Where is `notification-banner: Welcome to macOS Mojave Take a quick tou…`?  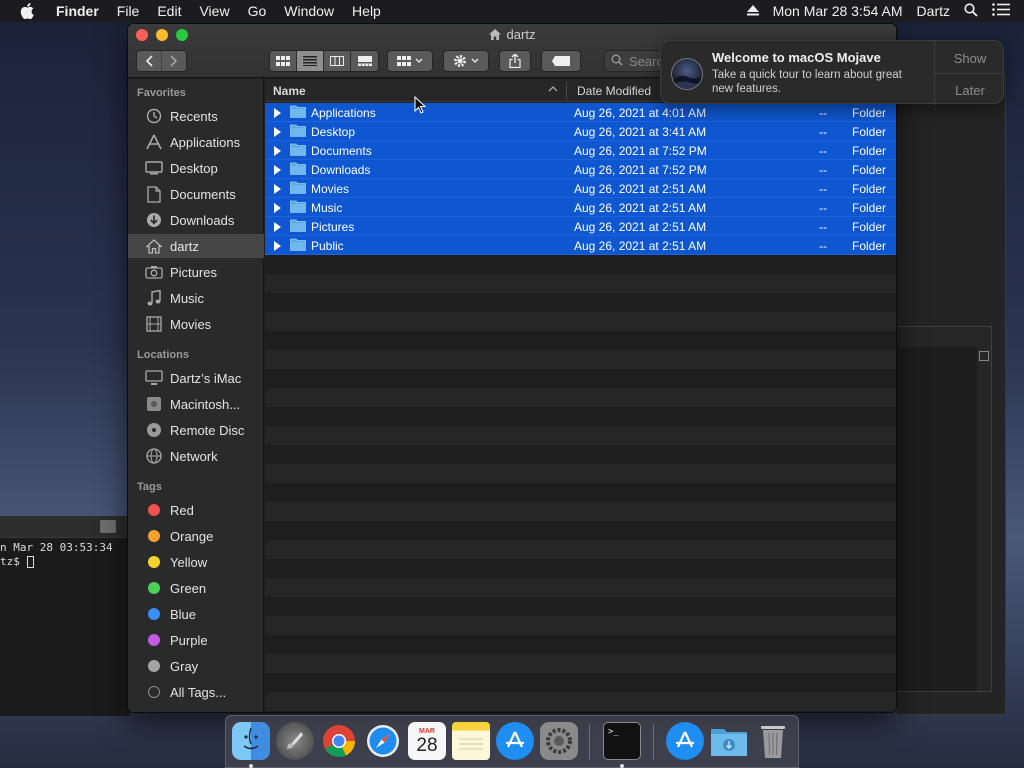 notification-banner: Welcome to macOS Mojave Take a quick tou… is located at coordinates (832, 72).